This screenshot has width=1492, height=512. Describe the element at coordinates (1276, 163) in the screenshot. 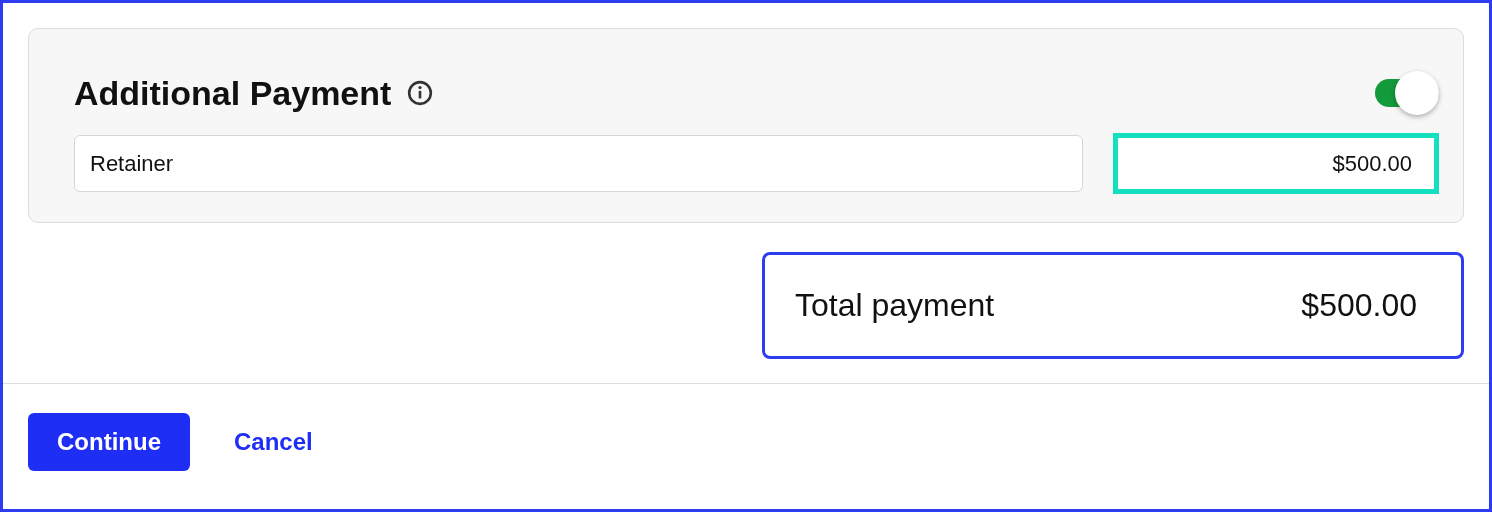

I see `amount-field: $500.00` at that location.